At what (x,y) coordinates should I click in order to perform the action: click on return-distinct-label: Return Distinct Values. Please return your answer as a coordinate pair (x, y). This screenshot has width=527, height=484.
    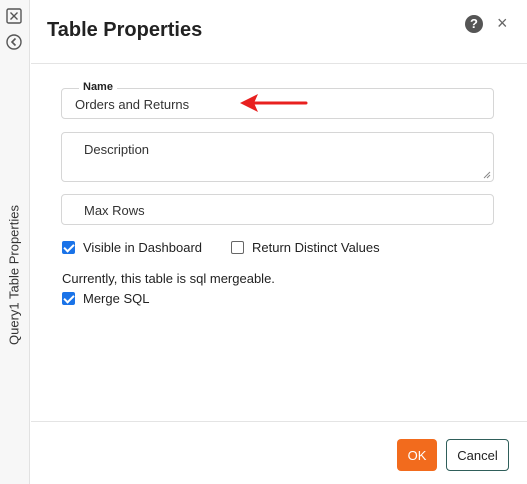
    Looking at the image, I should click on (316, 247).